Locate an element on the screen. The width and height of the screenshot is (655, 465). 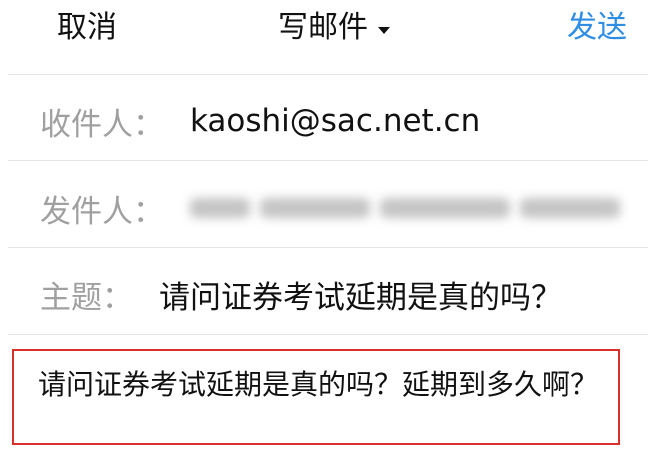
sender-field-blurred is located at coordinates (405, 208).